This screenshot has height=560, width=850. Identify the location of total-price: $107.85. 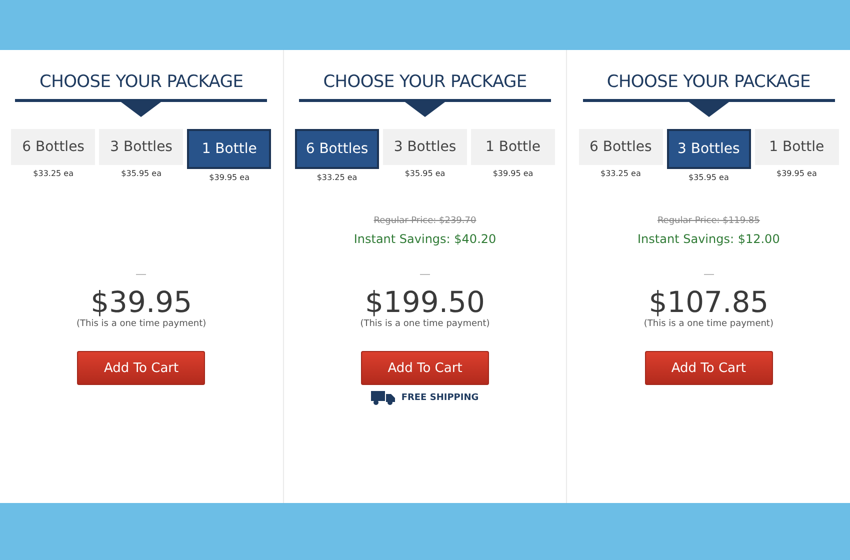
(708, 302).